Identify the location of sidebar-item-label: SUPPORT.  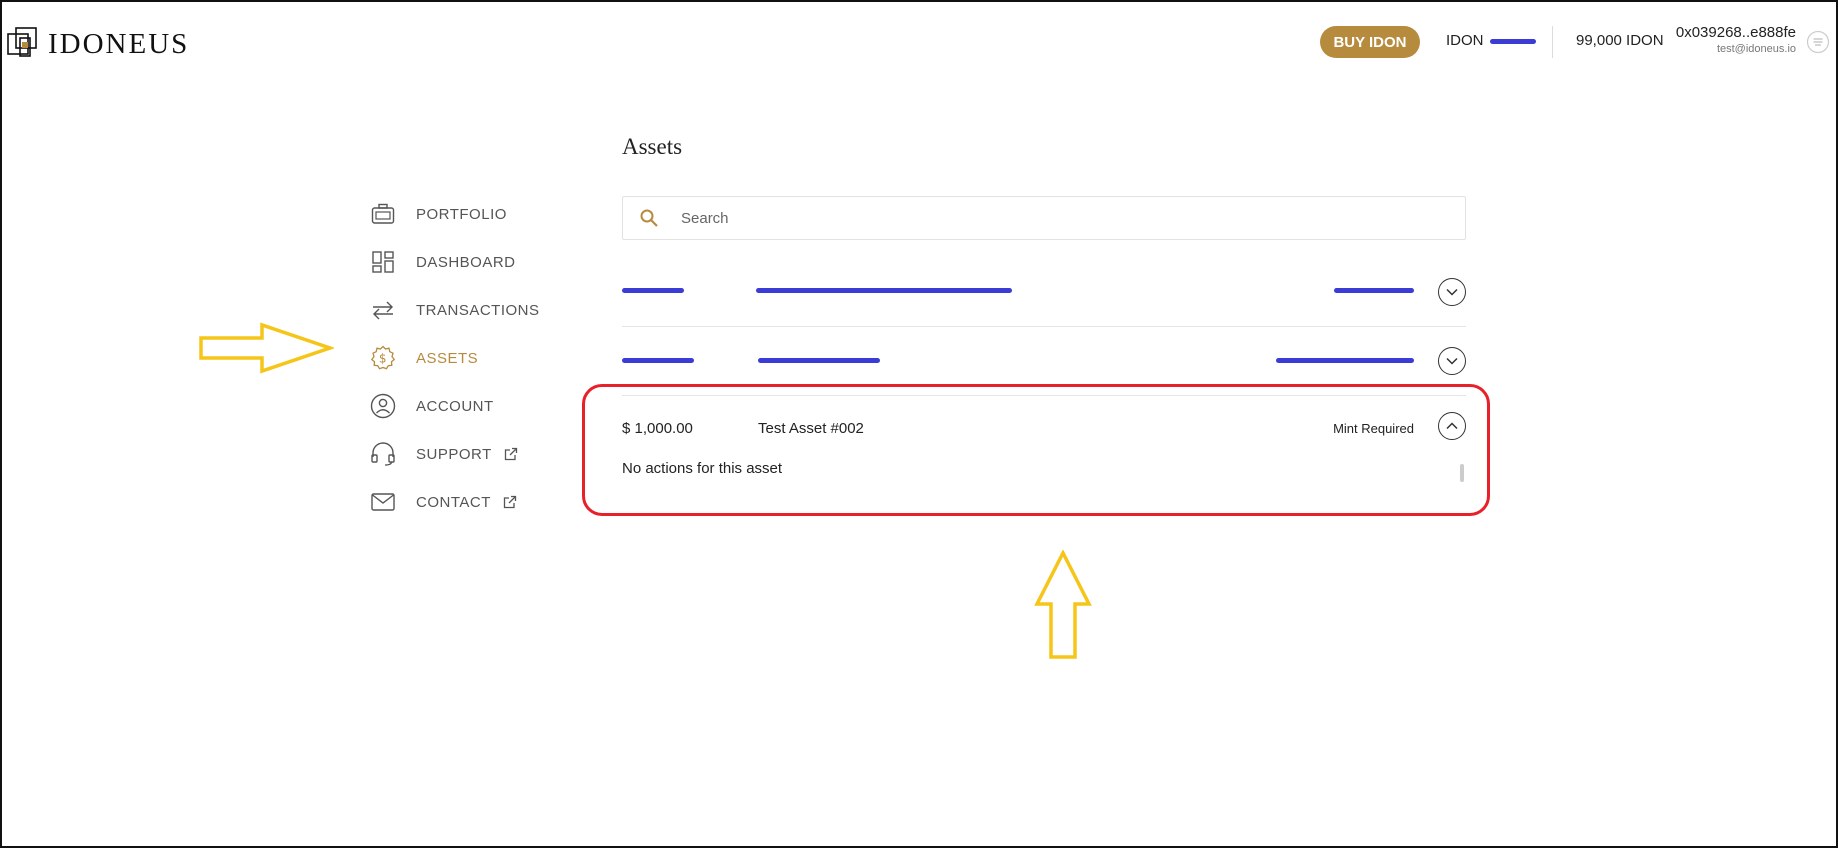
(454, 454).